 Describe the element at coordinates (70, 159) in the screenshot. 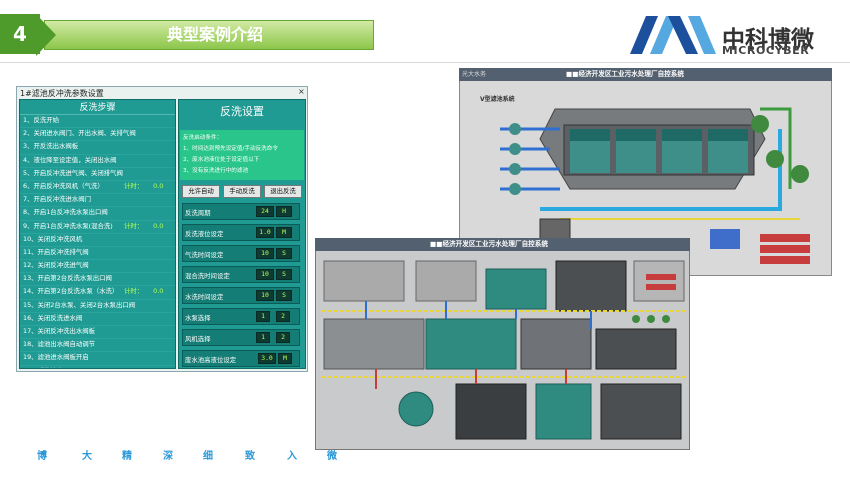

I see `step-label: 4、液位降至设定值，关闭出水阀` at that location.